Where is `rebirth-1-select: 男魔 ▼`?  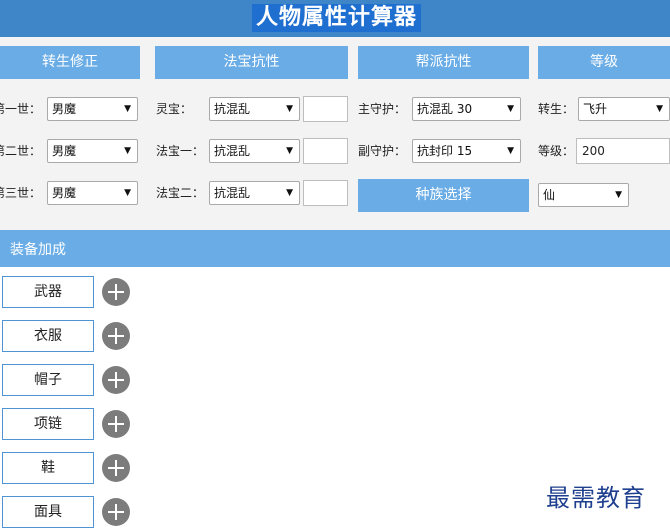
rebirth-1-select: 男魔 ▼ is located at coordinates (92, 109).